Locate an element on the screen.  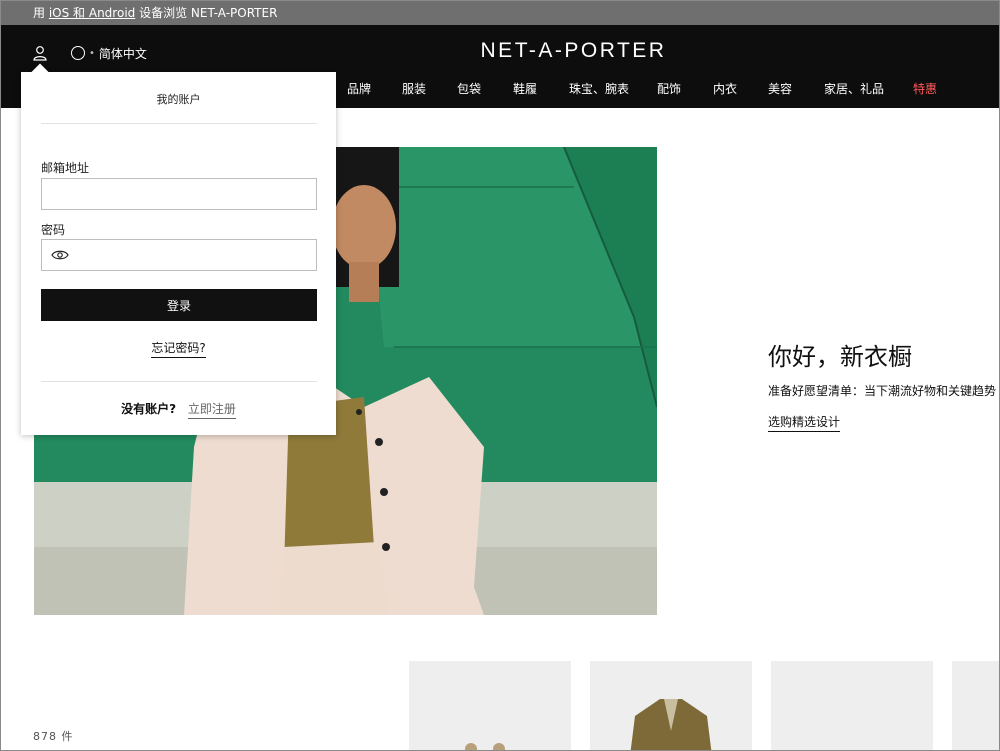
promo-prefix: 用 is located at coordinates (39, 13).